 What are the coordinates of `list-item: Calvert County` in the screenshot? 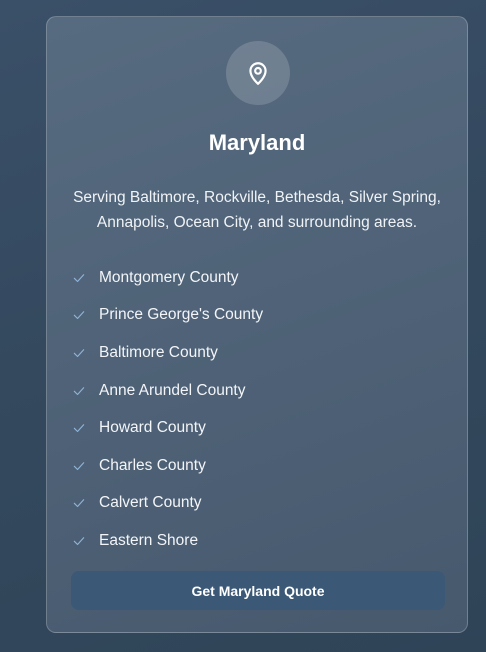 It's located at (167, 504).